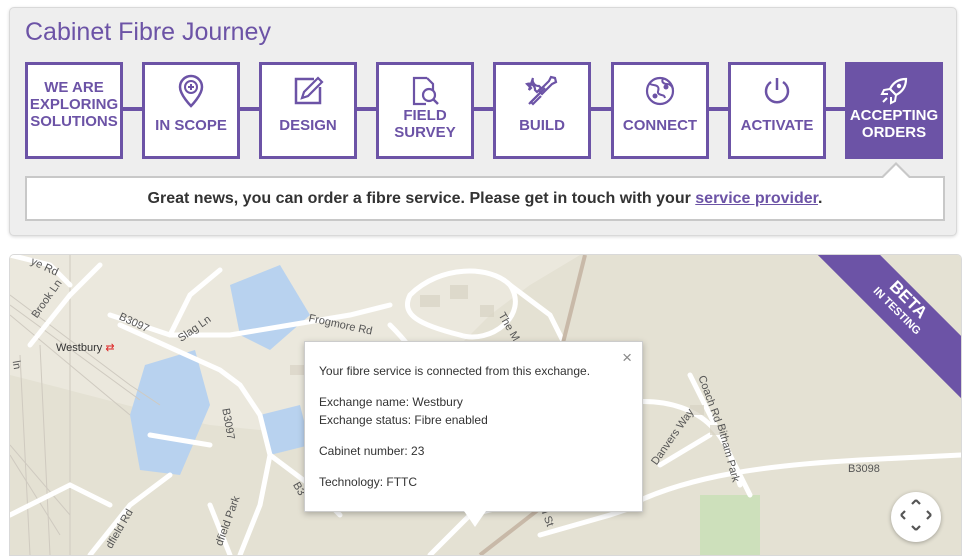 This screenshot has height=556, width=970. Describe the element at coordinates (148, 32) in the screenshot. I see `journey-title: Cabinet Fibre Journey` at that location.